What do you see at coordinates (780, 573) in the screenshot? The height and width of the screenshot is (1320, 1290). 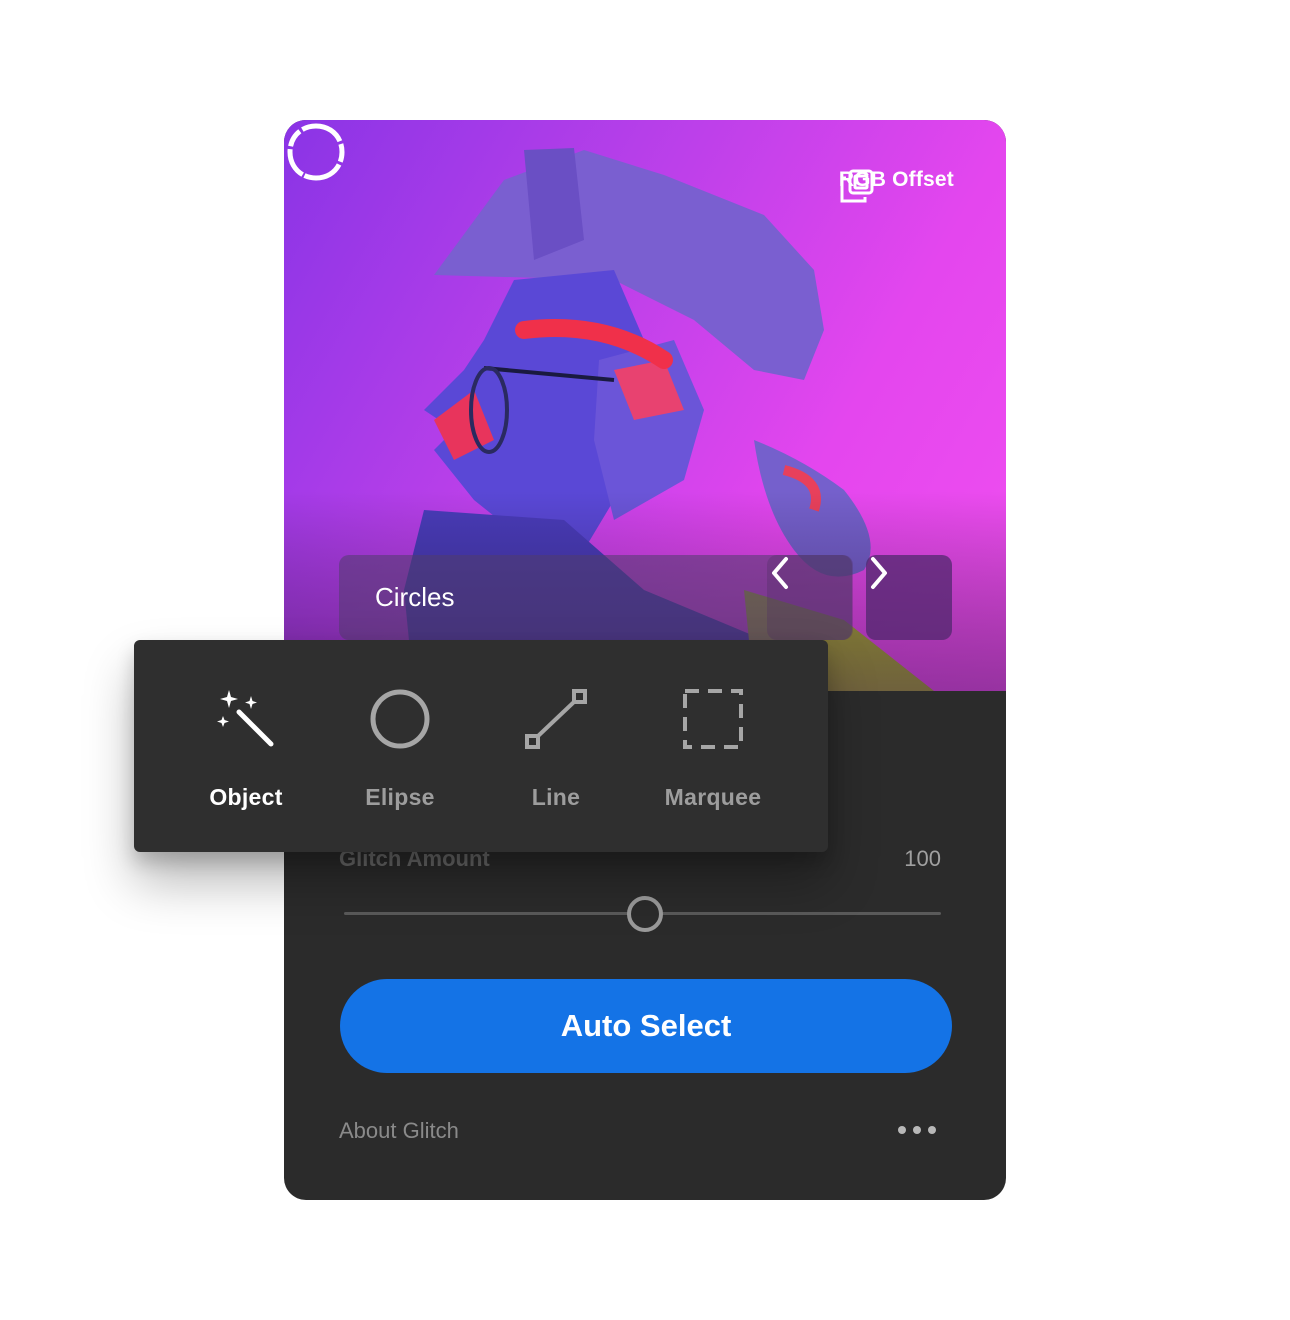 I see `chevron-left-icon` at bounding box center [780, 573].